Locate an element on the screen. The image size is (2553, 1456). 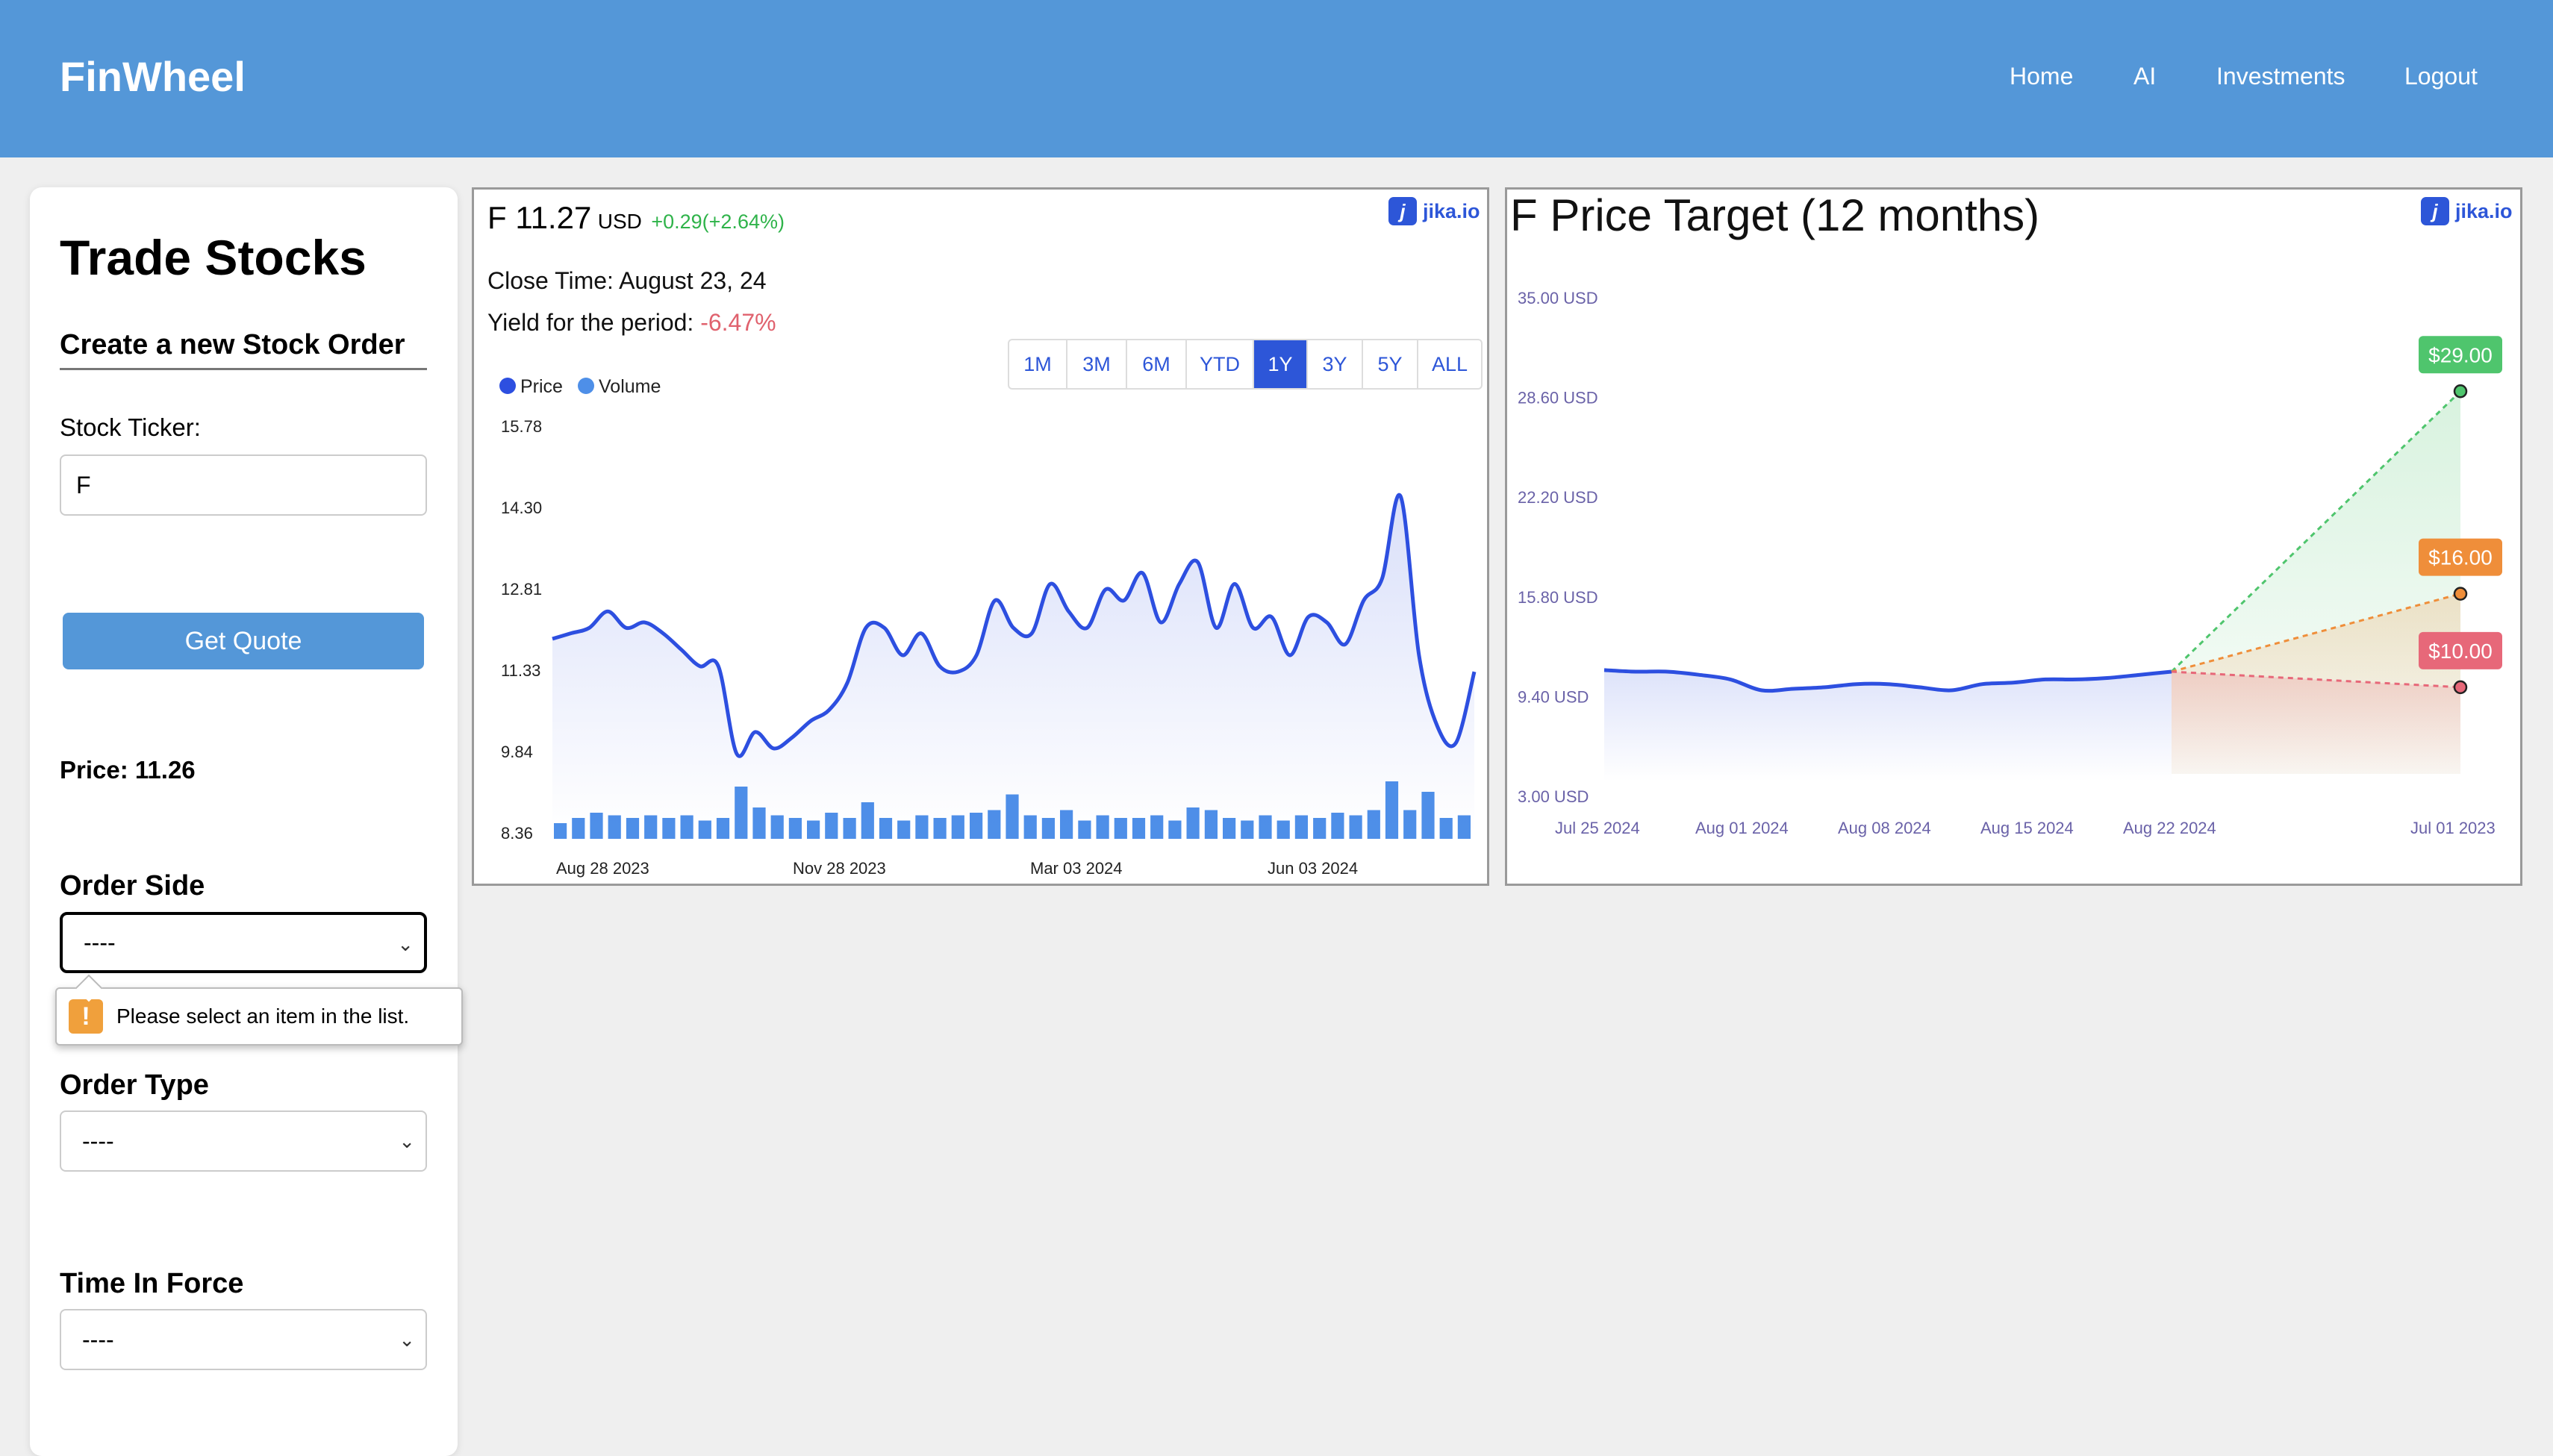
legend-price-dot is located at coordinates (507, 386).